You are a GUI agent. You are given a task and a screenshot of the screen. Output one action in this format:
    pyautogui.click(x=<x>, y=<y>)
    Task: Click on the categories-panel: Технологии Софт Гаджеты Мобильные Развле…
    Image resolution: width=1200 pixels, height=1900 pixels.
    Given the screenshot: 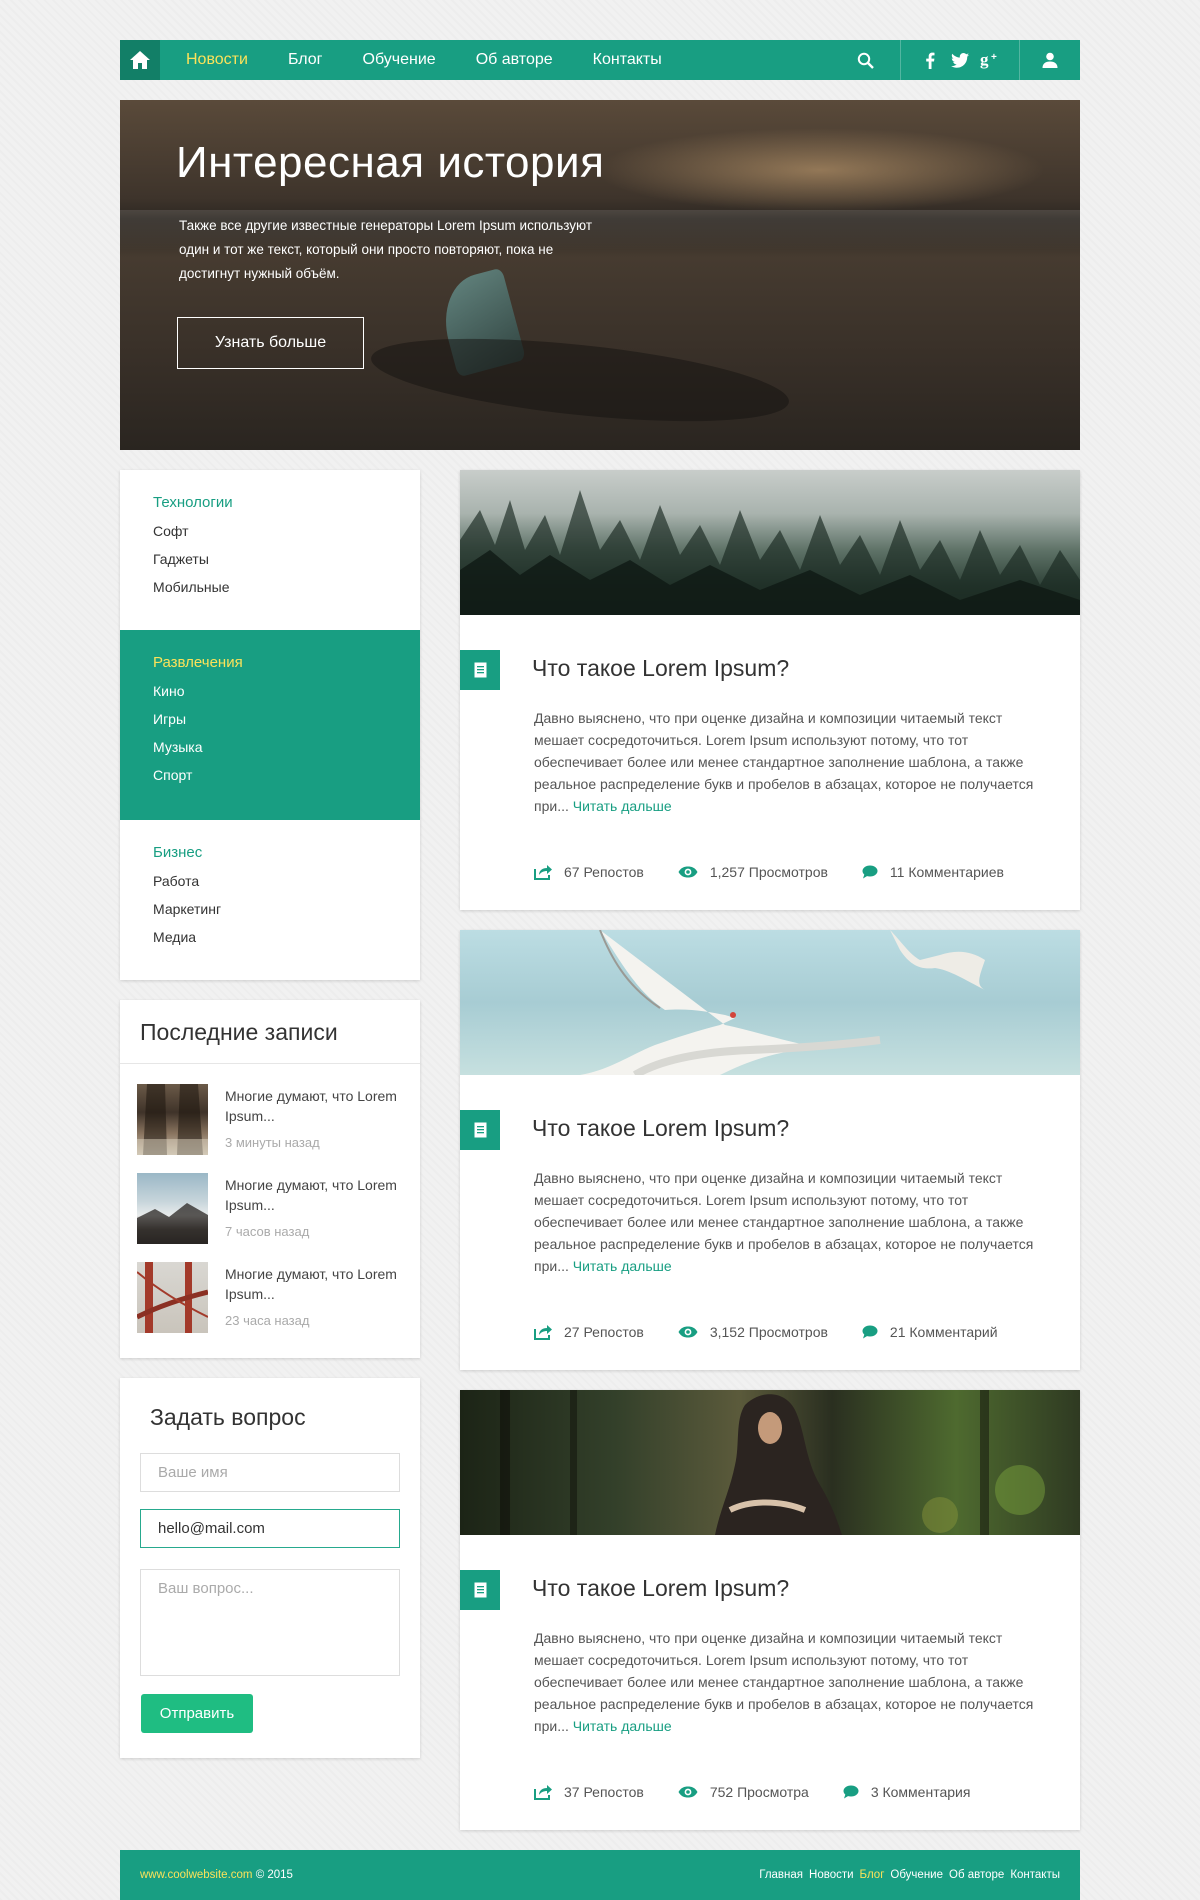 What is the action you would take?
    pyautogui.click(x=270, y=725)
    